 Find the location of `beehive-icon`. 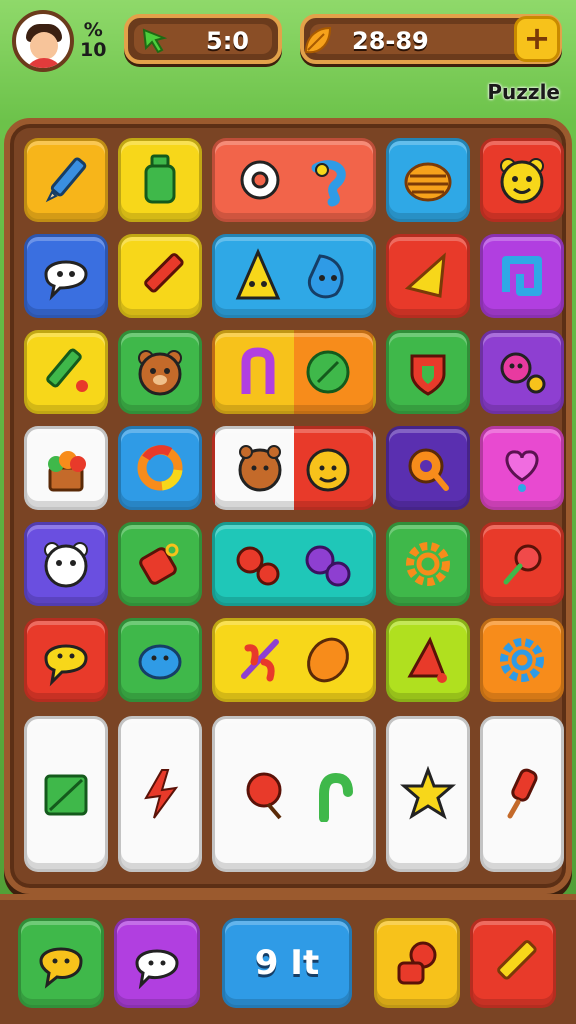

beehive-icon is located at coordinates (428, 182).